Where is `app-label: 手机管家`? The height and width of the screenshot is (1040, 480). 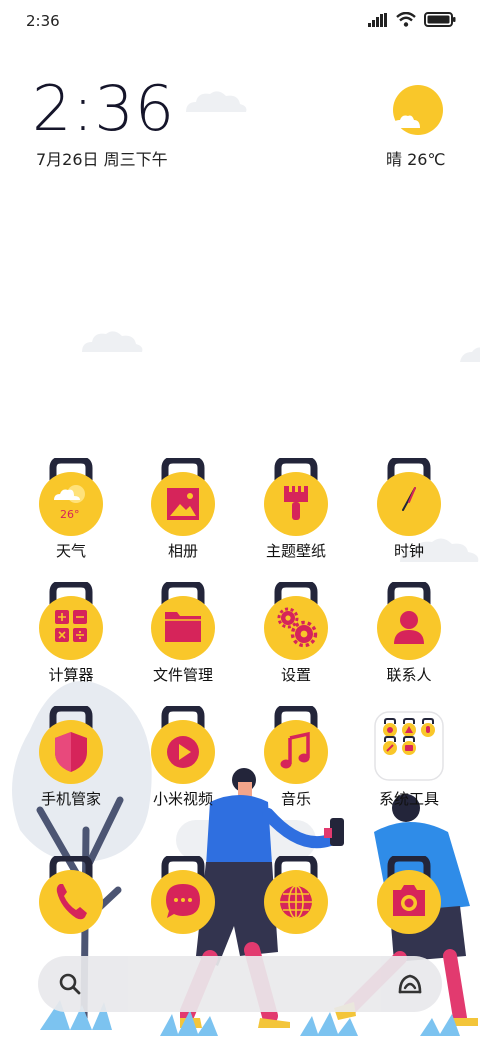 app-label: 手机管家 is located at coordinates (70, 799).